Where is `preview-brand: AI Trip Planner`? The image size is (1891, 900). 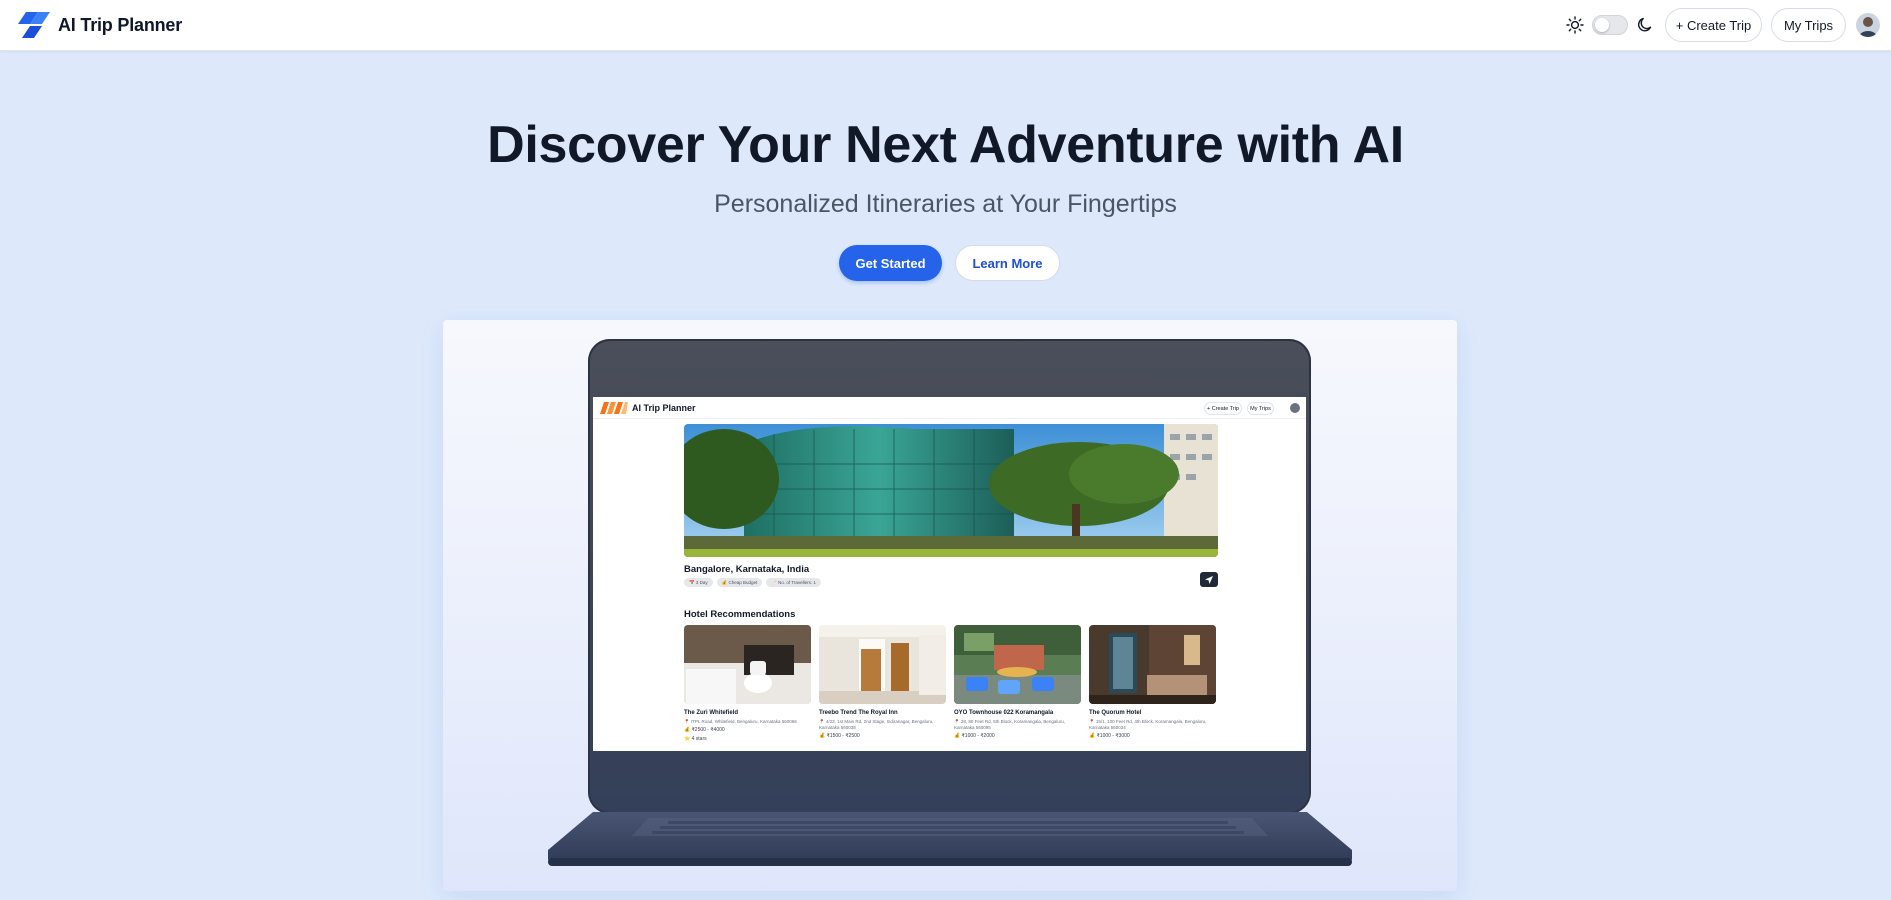
preview-brand: AI Trip Planner is located at coordinates (664, 408).